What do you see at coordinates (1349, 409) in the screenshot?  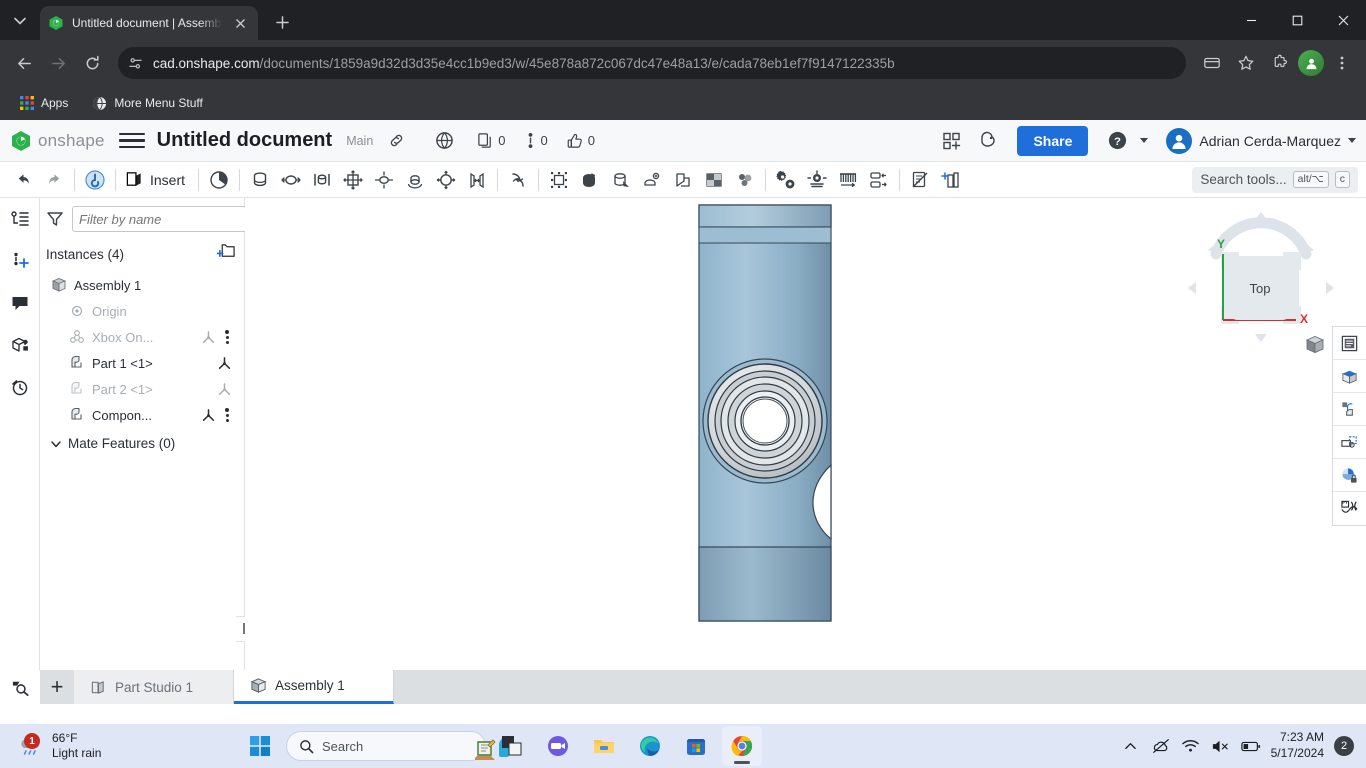 I see `section-view-icon` at bounding box center [1349, 409].